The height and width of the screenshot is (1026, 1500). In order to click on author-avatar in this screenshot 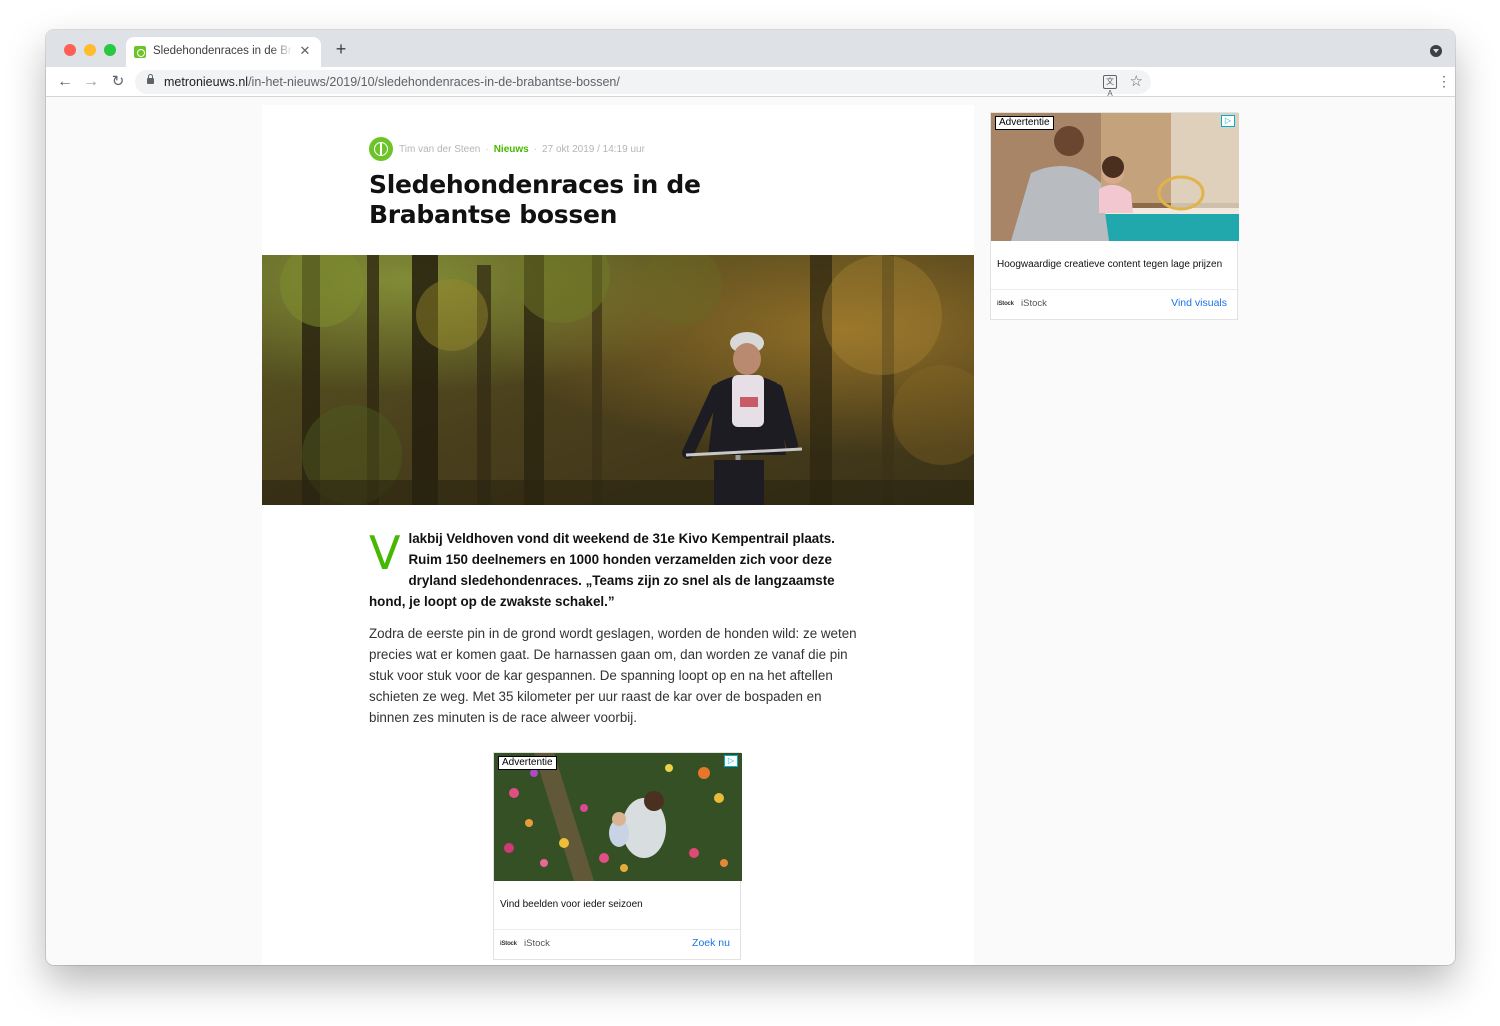, I will do `click(381, 149)`.